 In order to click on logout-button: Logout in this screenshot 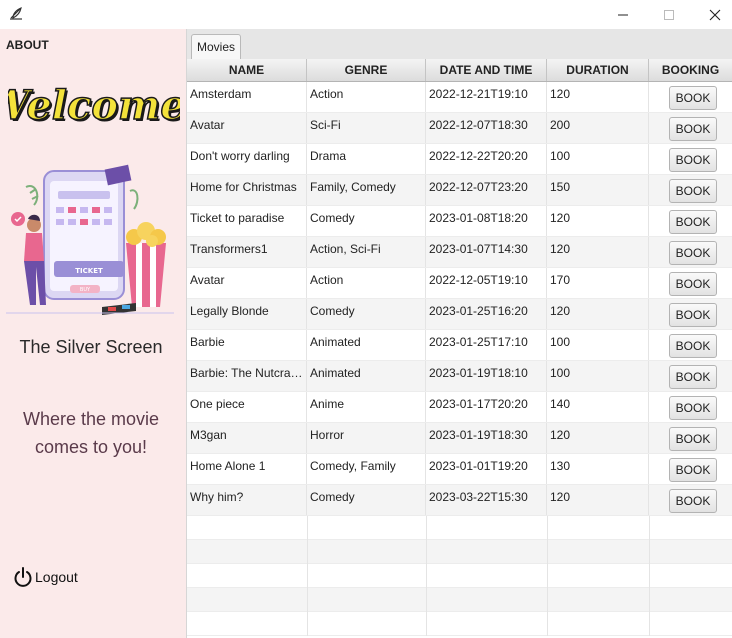, I will do `click(45, 577)`.